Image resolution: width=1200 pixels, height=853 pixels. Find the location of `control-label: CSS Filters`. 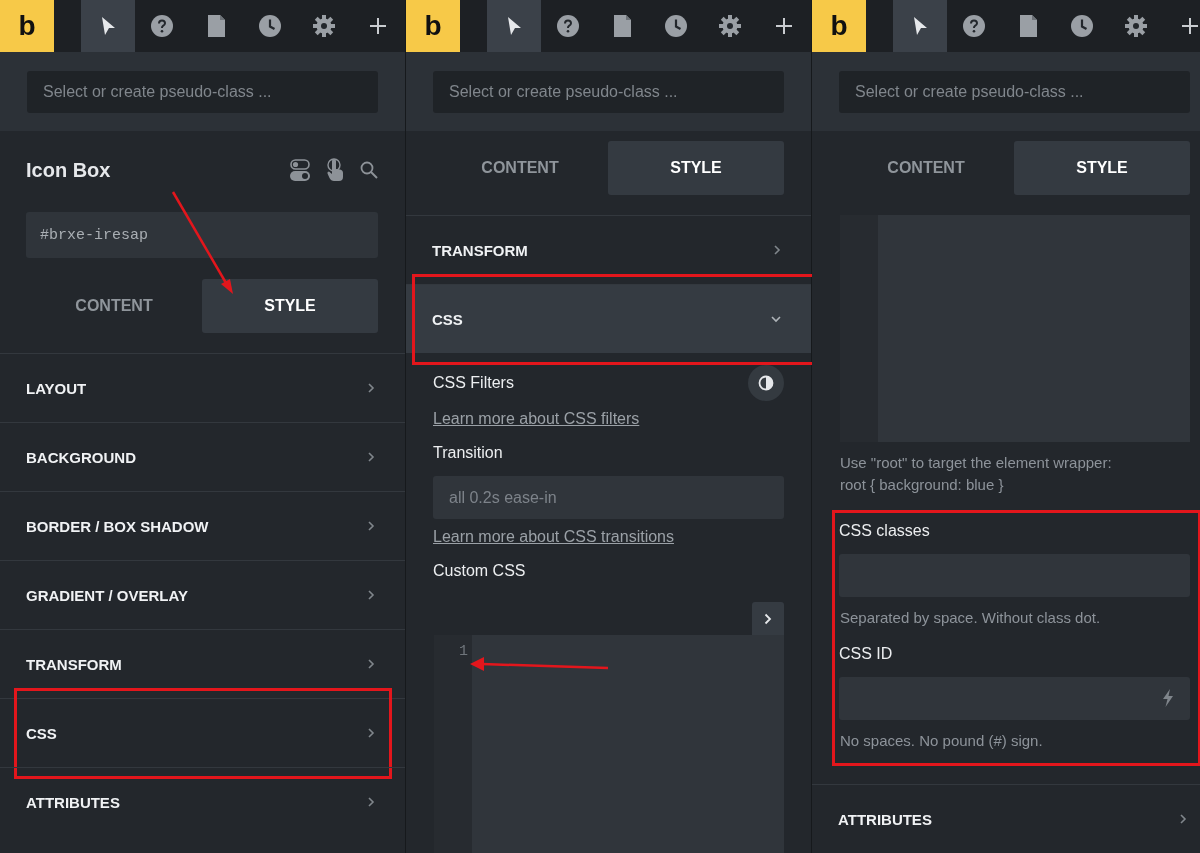

control-label: CSS Filters is located at coordinates (473, 383).